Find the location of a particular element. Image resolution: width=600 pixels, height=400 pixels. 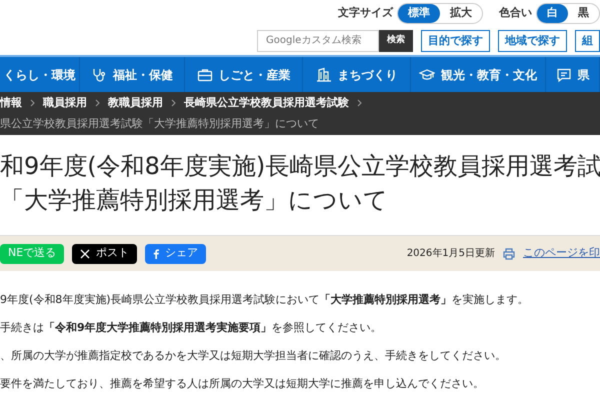

breadcrumb-link: 教職員採用 is located at coordinates (135, 103).